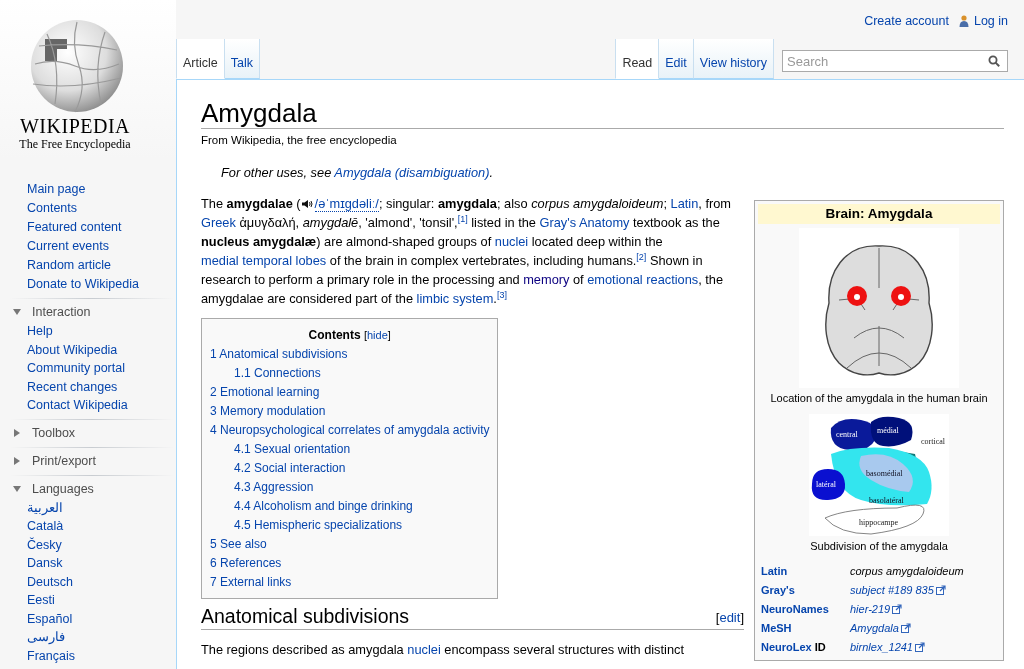 This screenshot has height=669, width=1024. What do you see at coordinates (101, 265) in the screenshot?
I see `nav-link: Random article` at bounding box center [101, 265].